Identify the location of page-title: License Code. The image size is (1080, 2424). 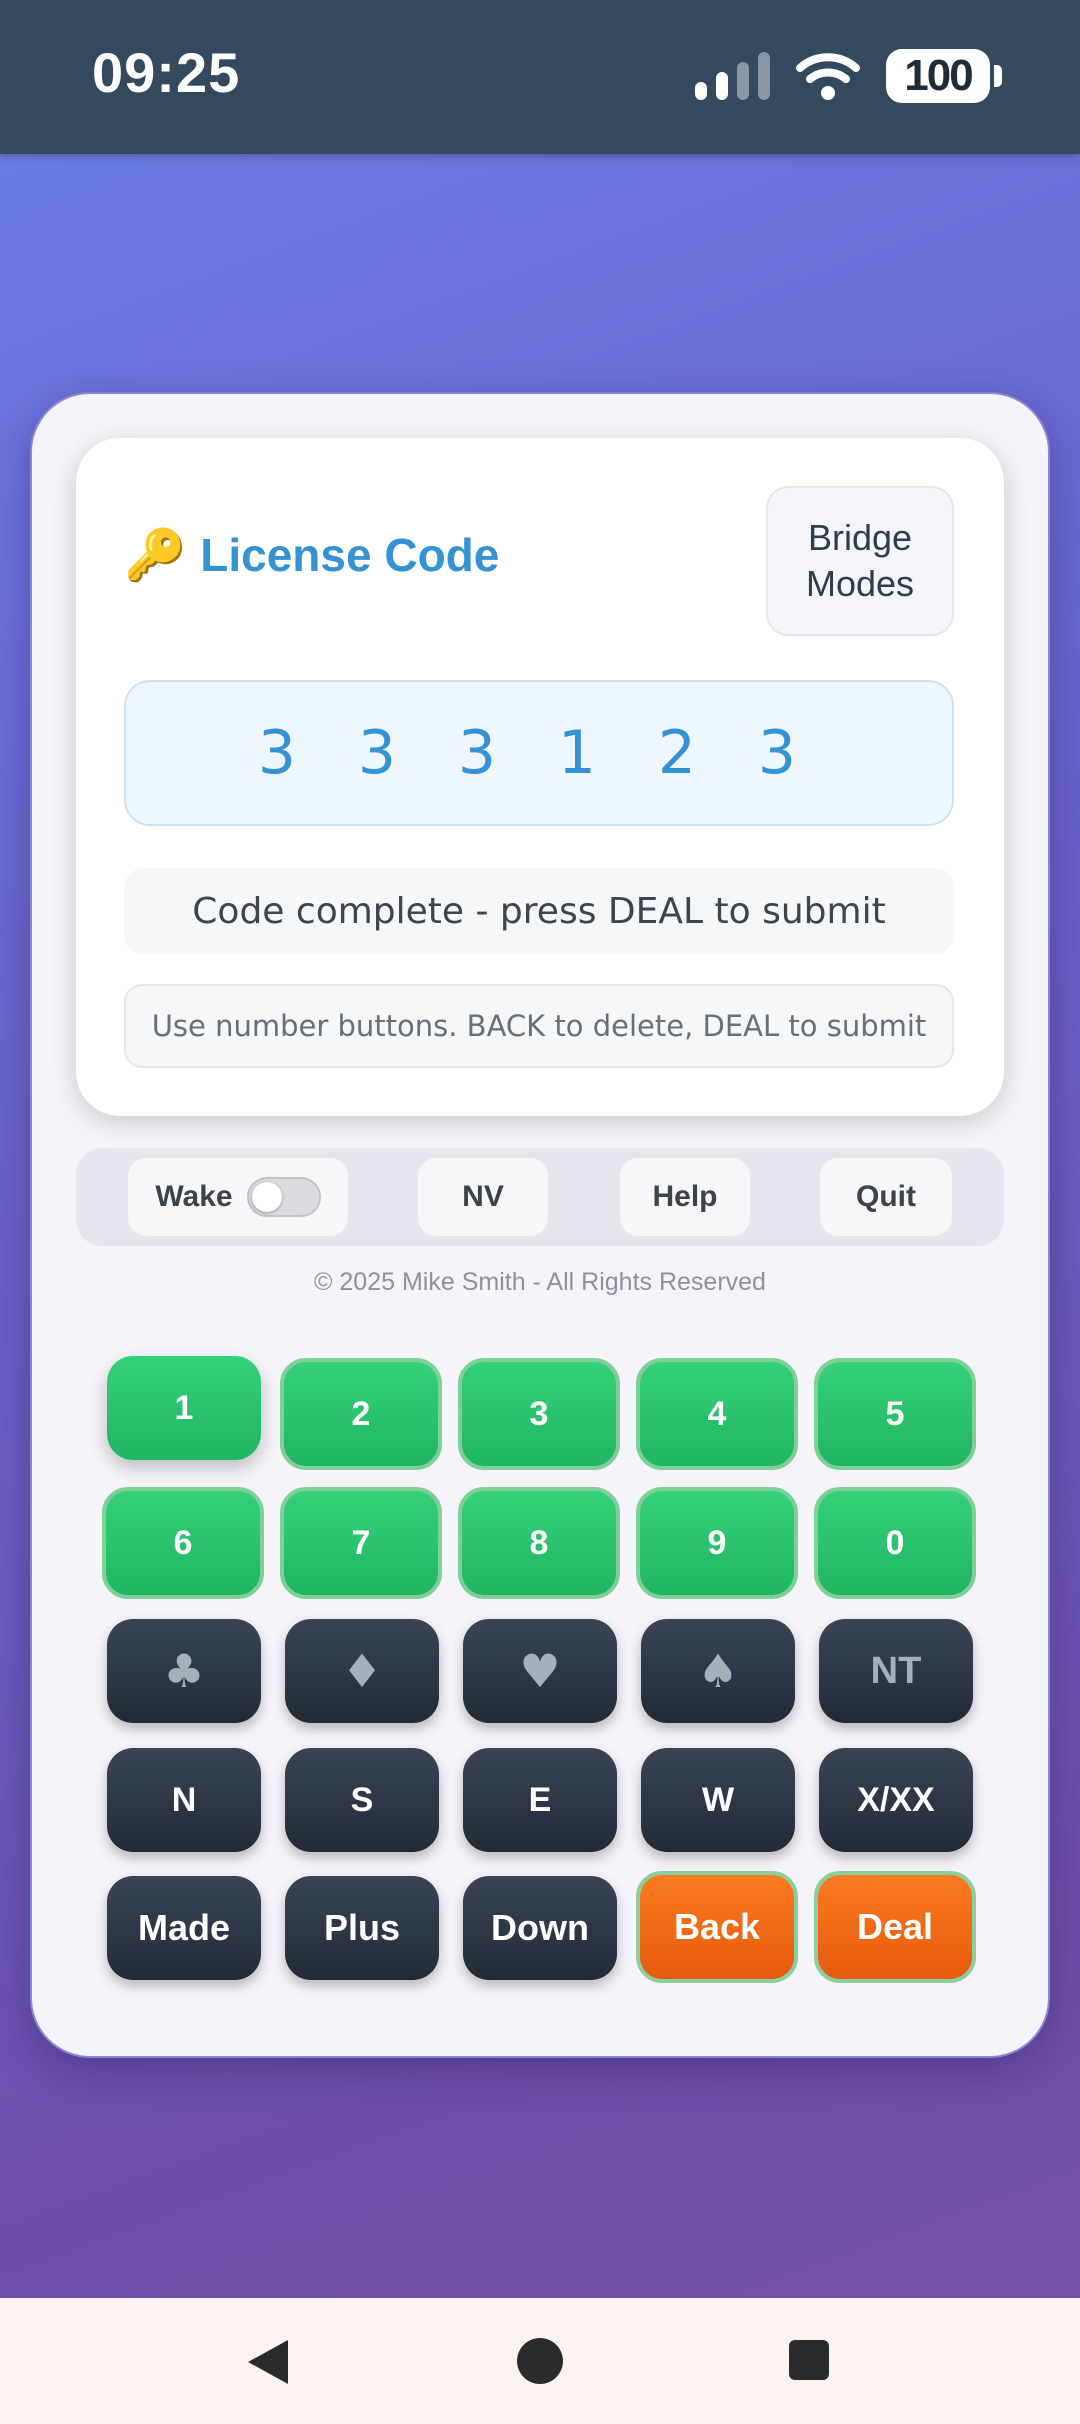
(350, 555).